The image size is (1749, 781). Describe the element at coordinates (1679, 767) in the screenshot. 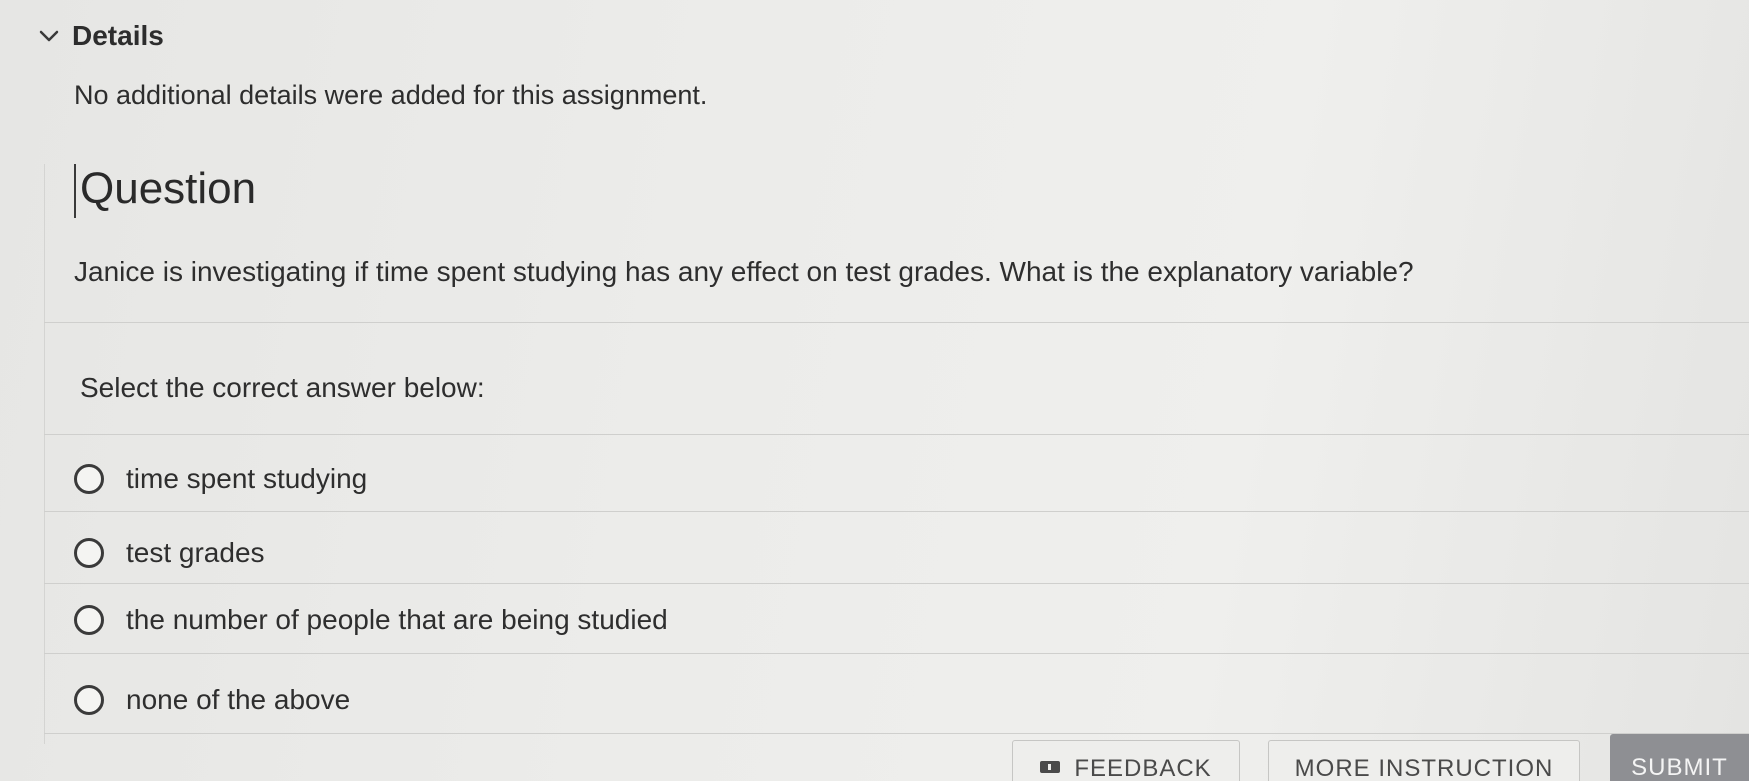

I see `submit-label: SUBMIT` at that location.